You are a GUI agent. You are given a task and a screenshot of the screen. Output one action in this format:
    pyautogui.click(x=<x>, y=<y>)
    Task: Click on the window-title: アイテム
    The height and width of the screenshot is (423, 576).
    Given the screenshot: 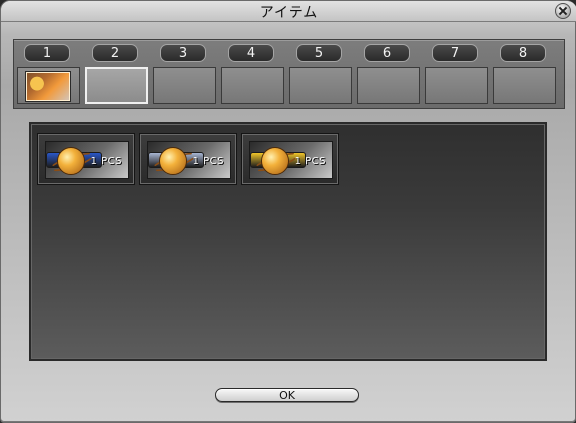 What is the action you would take?
    pyautogui.click(x=289, y=13)
    